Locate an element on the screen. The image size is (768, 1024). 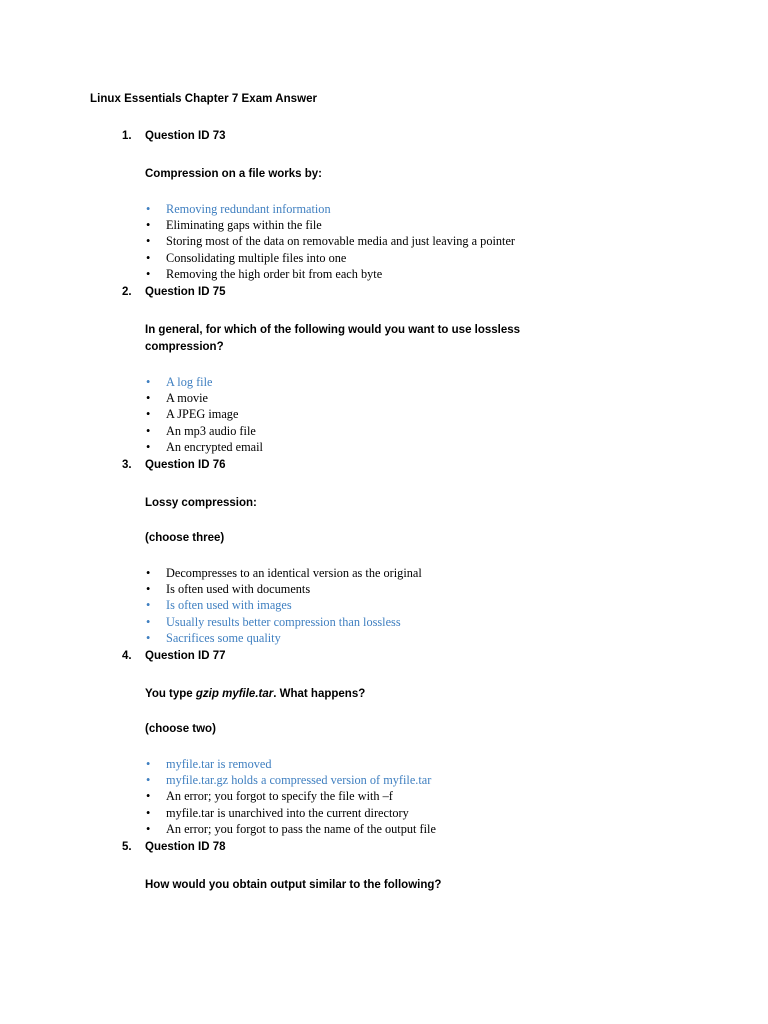
answer-option-label: Consolidating multiple files into one is located at coordinates (256, 257).